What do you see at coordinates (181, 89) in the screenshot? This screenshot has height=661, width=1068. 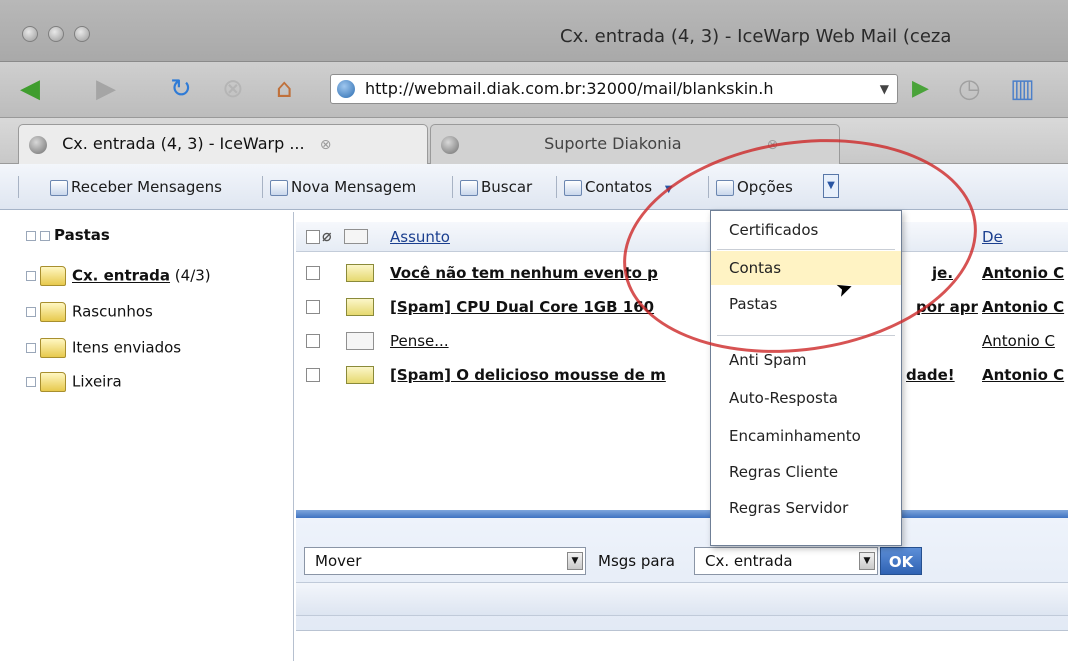 I see `reload-icon: ↻` at bounding box center [181, 89].